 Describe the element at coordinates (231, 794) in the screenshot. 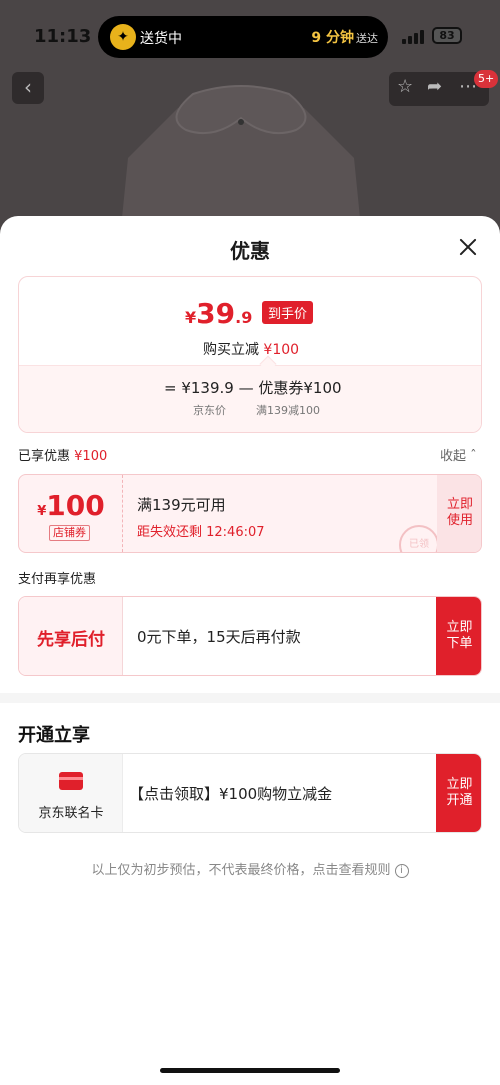

I see `union-card-description: 【点击领取】¥100购物立减金` at that location.